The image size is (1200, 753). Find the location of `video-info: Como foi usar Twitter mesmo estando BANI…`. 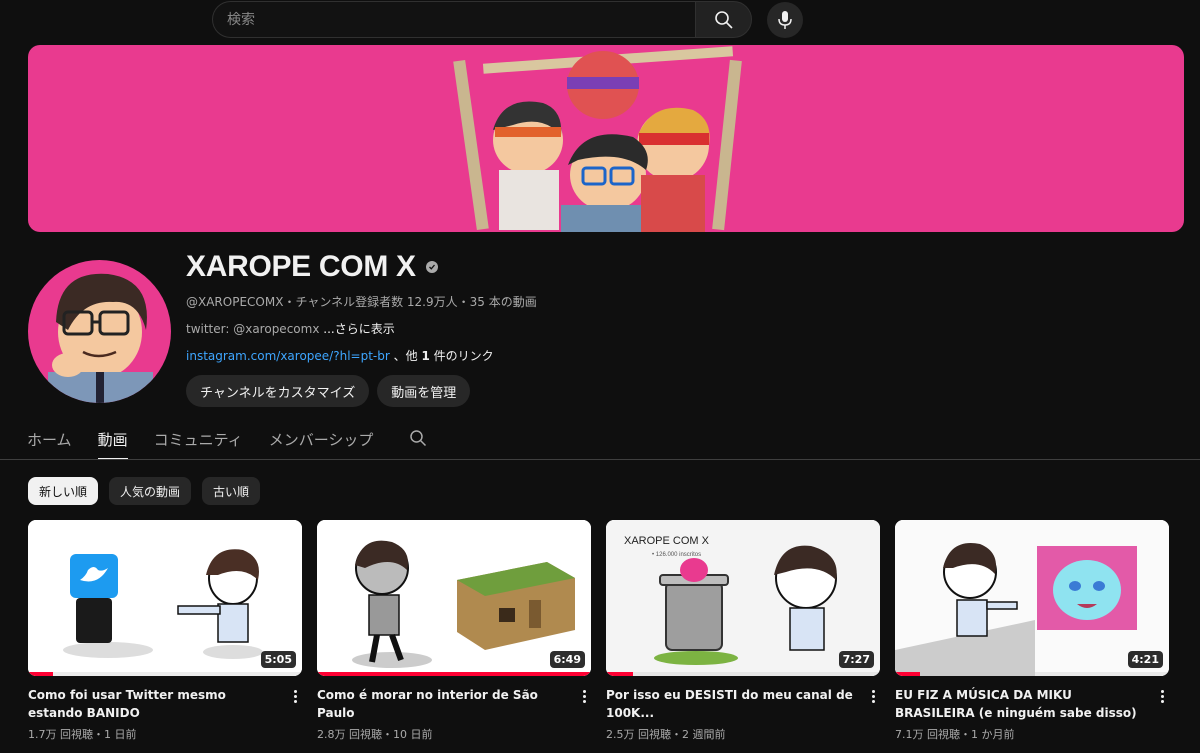

video-info: Como foi usar Twitter mesmo estando BANI… is located at coordinates (165, 714).